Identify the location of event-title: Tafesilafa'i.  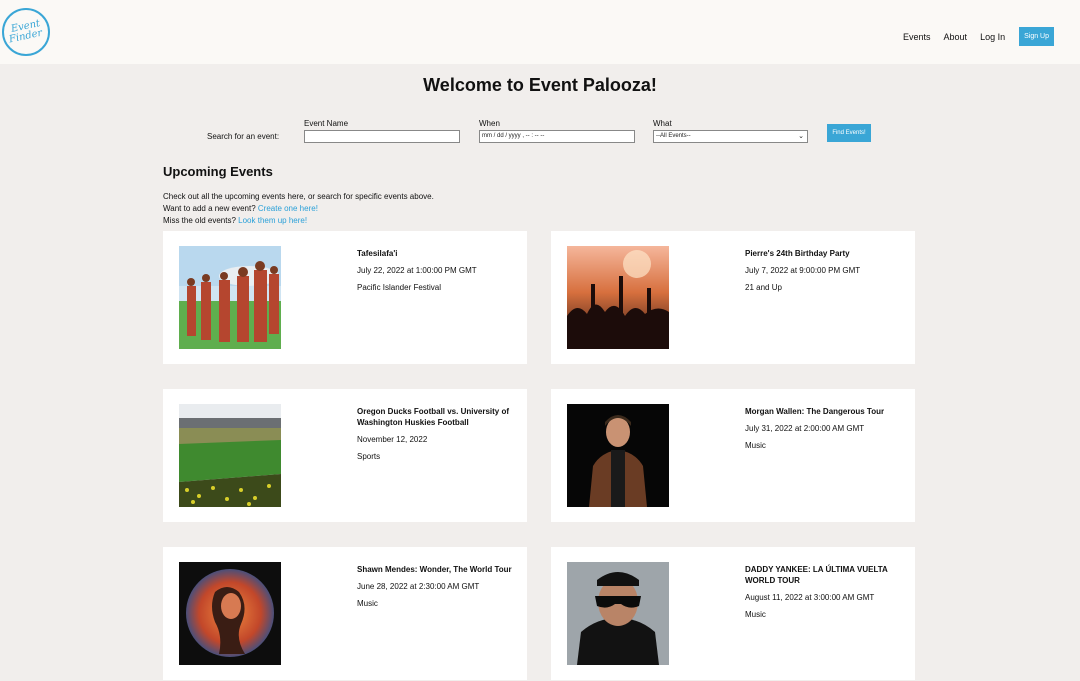
(434, 253).